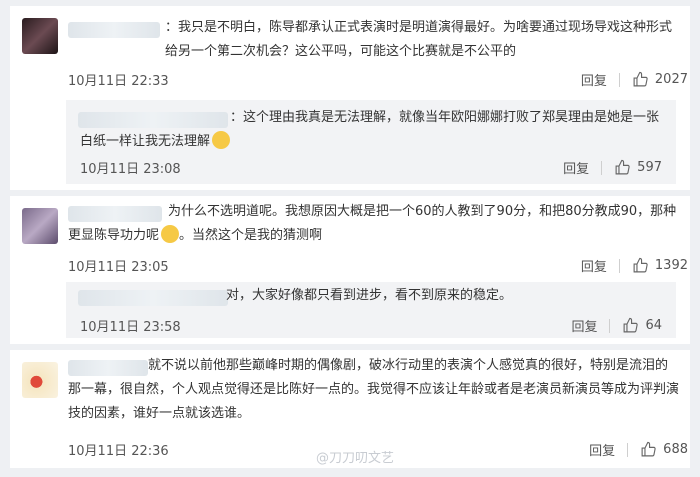 The width and height of the screenshot is (700, 477). I want to click on like-count: 64, so click(653, 325).